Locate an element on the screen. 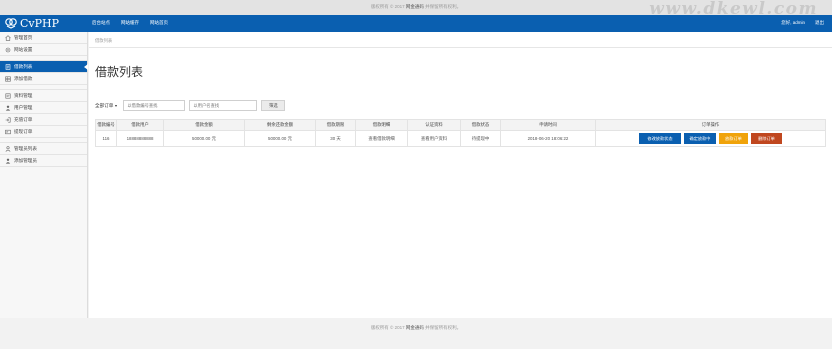  nav-right: 您好, admin 退出 is located at coordinates (802, 23).